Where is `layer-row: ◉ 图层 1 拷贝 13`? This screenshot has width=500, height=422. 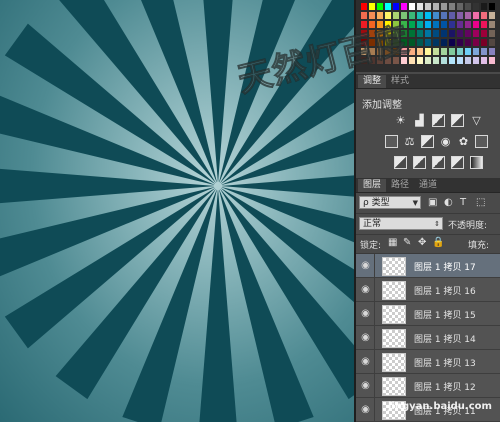 layer-row: ◉ 图层 1 拷贝 13 is located at coordinates (428, 362).